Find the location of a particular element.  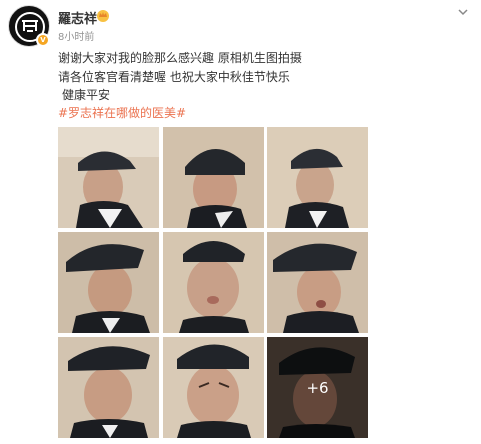

author-name: 羅志祥 is located at coordinates (77, 17).